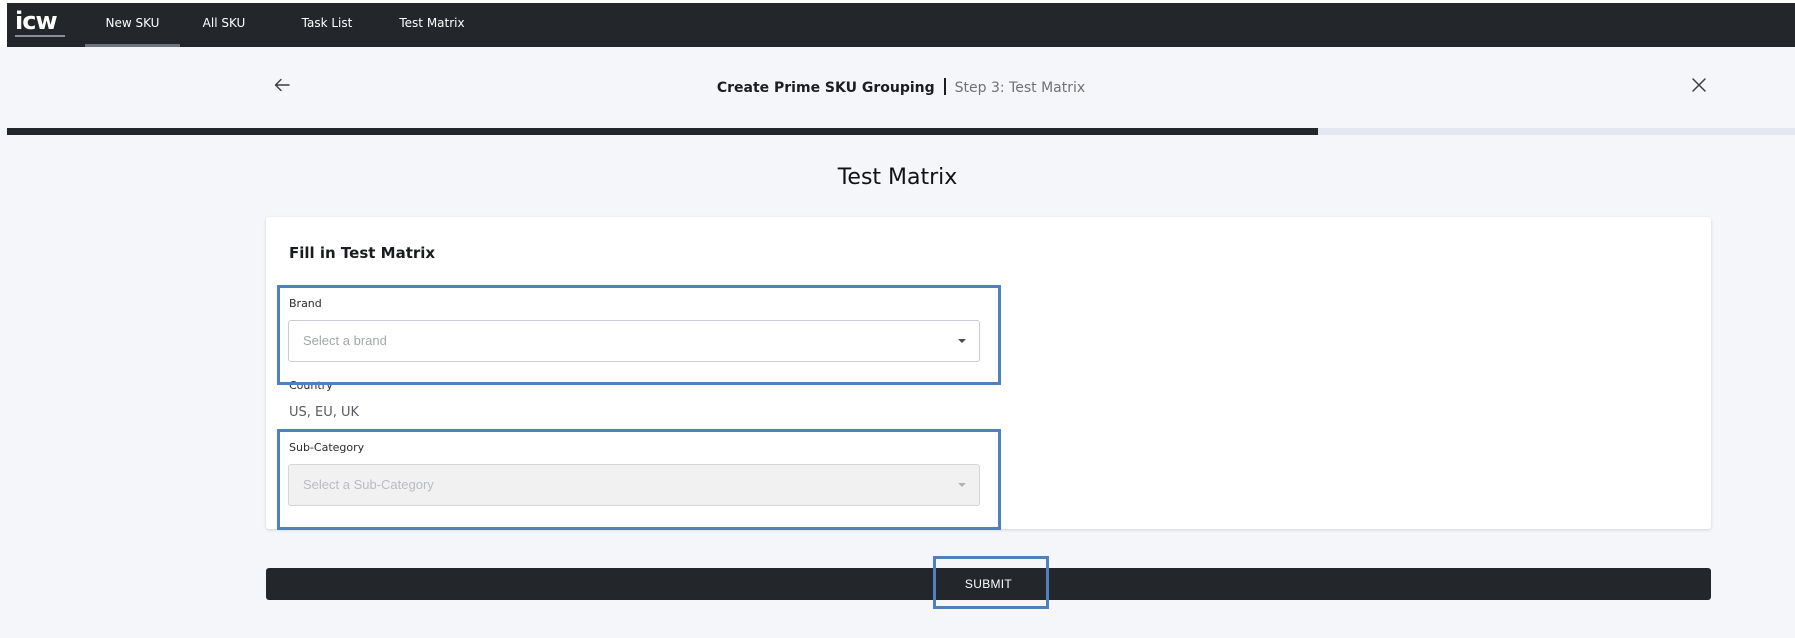  Describe the element at coordinates (368, 484) in the screenshot. I see `subcategory-select-placeholder: Select a Sub-Category` at that location.